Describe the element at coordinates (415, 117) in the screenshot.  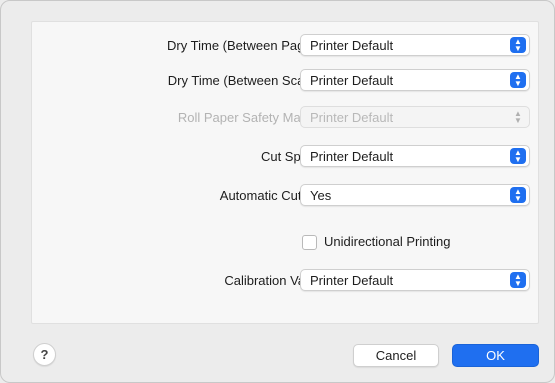
I see `roll-paper-safety-margin-select: Printer Default ▲ ▼` at that location.